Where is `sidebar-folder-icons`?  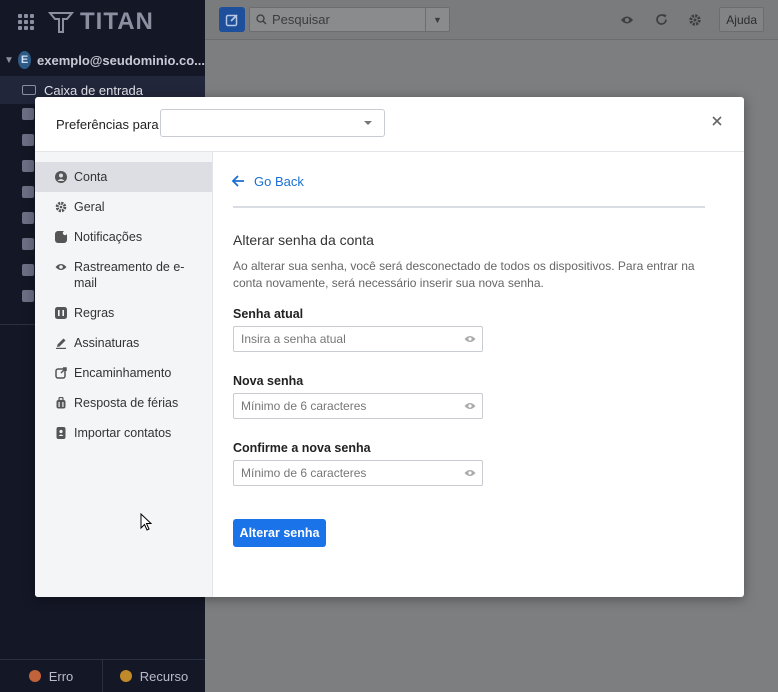
sidebar-folder-icons is located at coordinates (28, 212).